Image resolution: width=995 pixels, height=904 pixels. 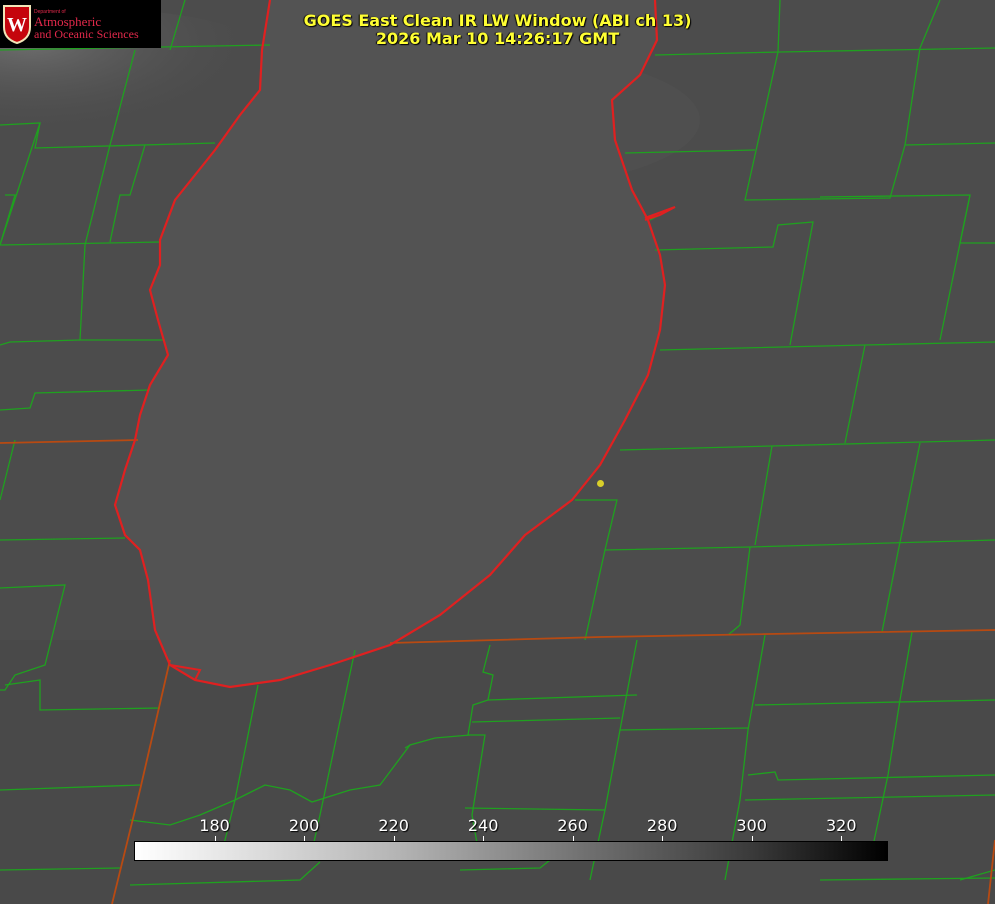 I want to click on logo-line-2: and Oceanic Sciences, so click(x=86, y=34).